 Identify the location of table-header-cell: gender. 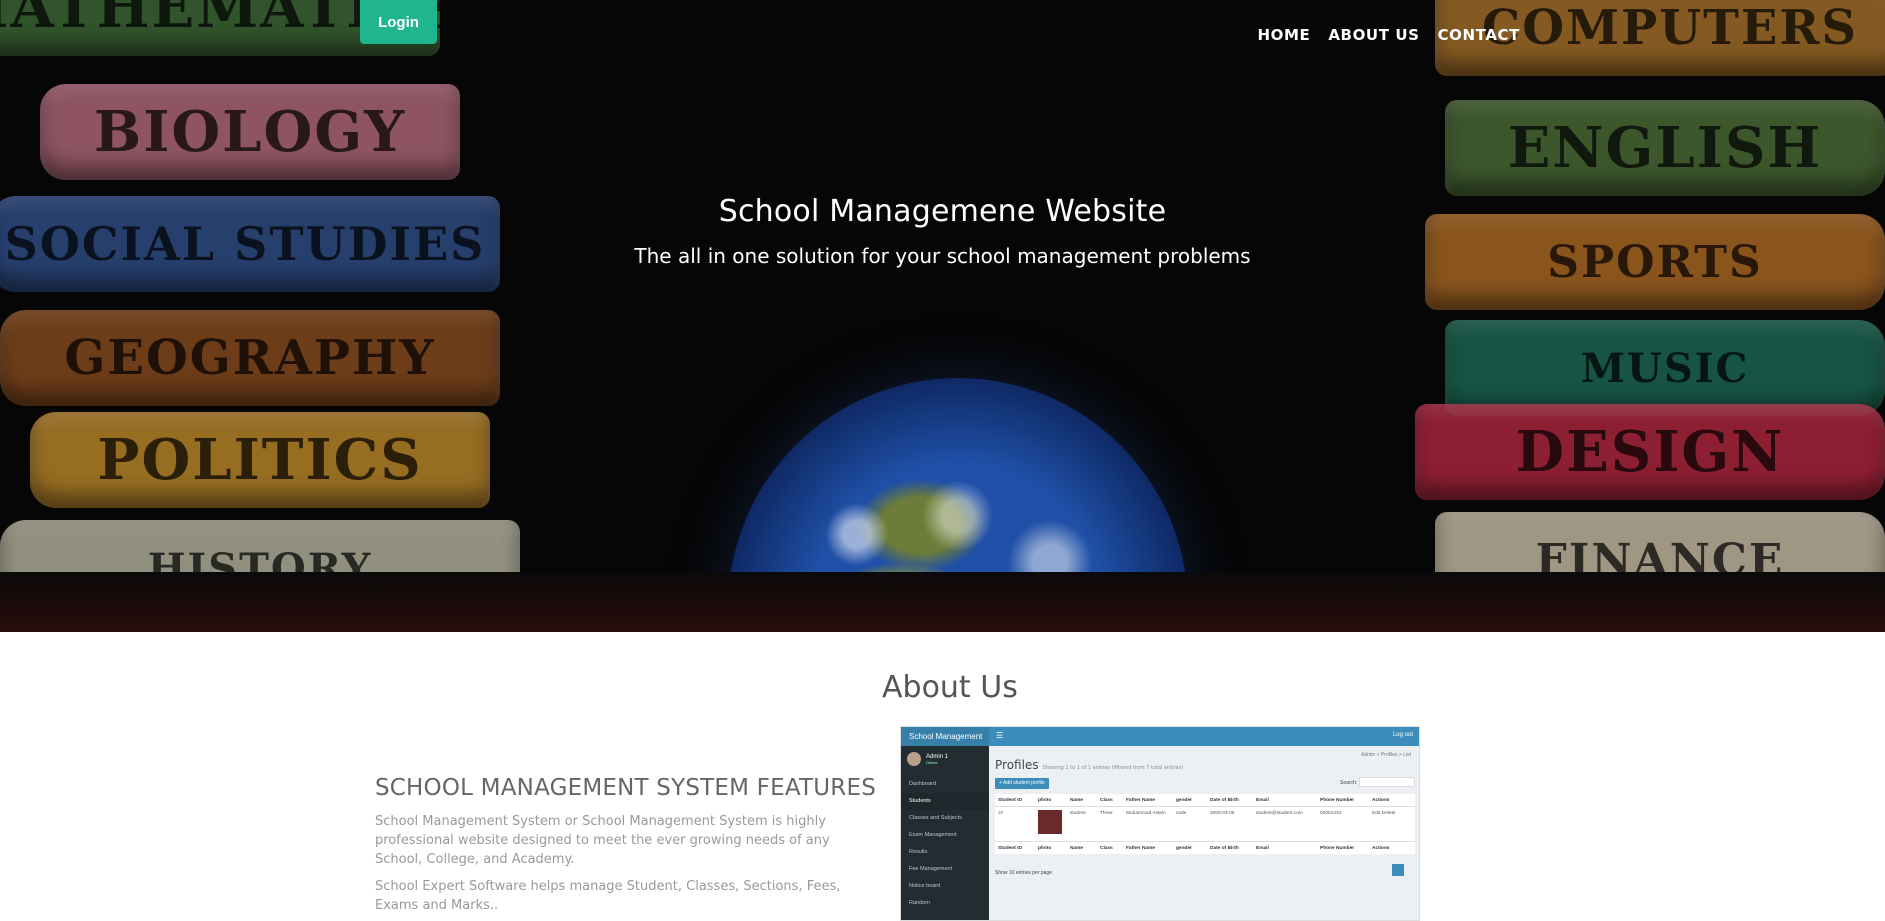
(1184, 800).